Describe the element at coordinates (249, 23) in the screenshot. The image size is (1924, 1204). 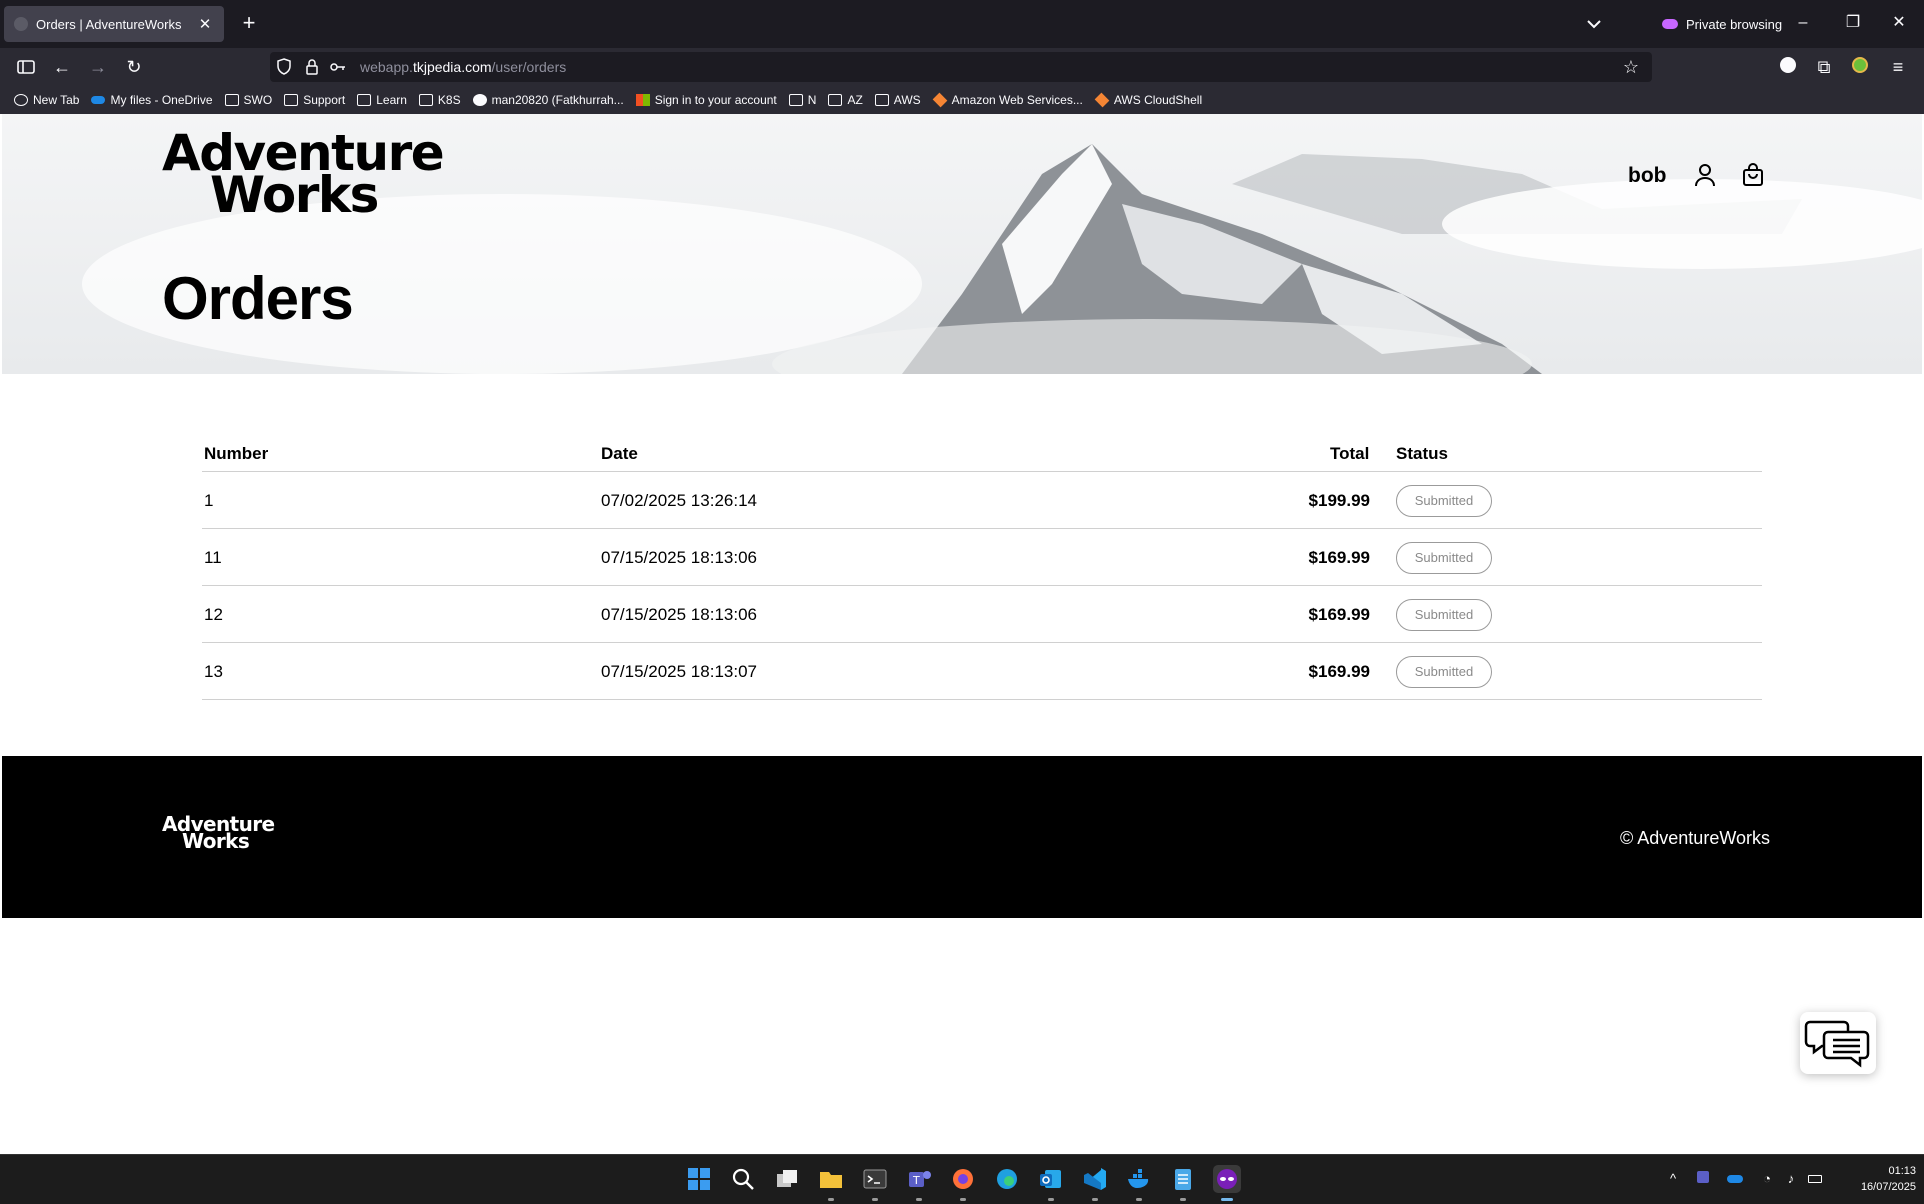
I see `new-tab-icon: +` at that location.